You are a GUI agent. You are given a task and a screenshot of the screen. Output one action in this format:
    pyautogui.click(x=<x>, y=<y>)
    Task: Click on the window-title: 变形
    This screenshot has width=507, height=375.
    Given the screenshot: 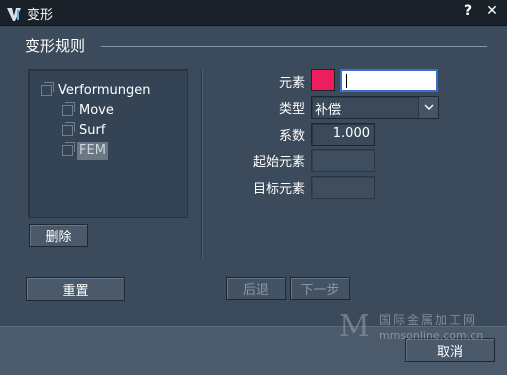 What is the action you would take?
    pyautogui.click(x=40, y=15)
    